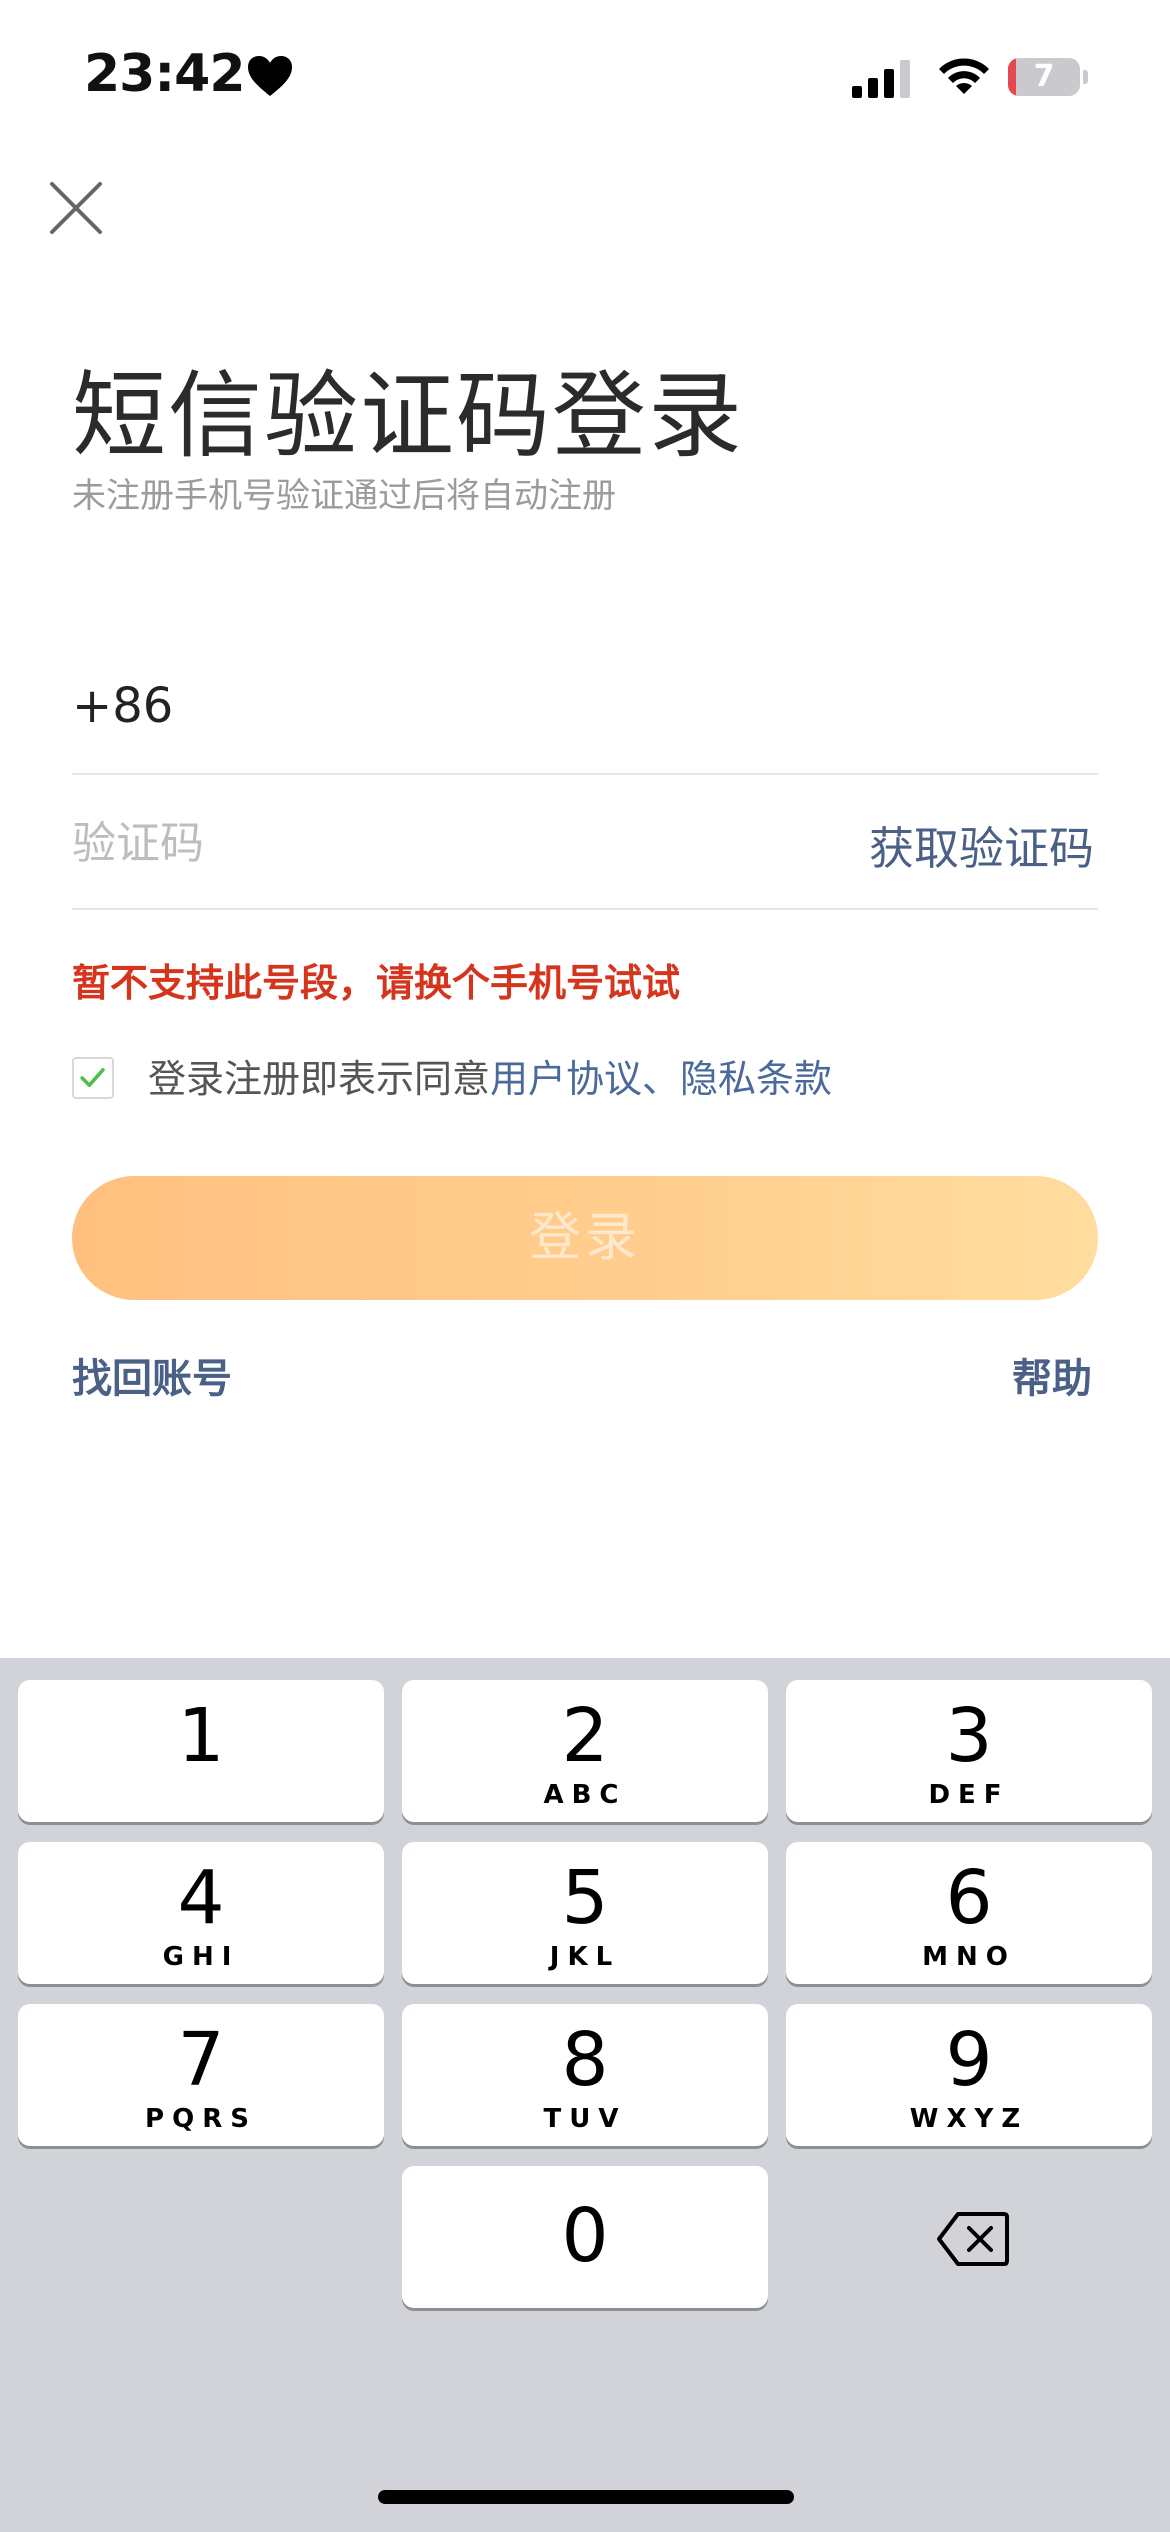 The width and height of the screenshot is (1170, 2532). Describe the element at coordinates (585, 1736) in the screenshot. I see `key-digit: 2` at that location.